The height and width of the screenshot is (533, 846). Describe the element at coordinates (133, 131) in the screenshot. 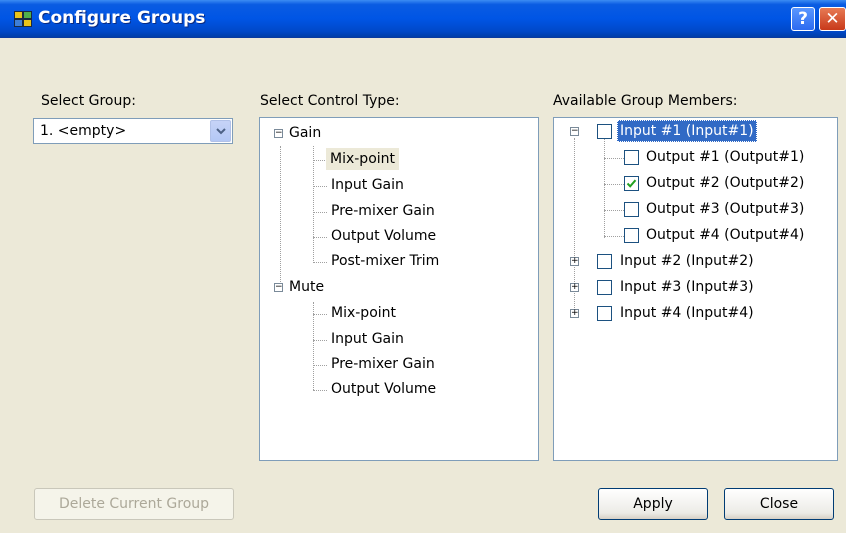

I see `select-group-dropdown: 1. <empty>` at that location.